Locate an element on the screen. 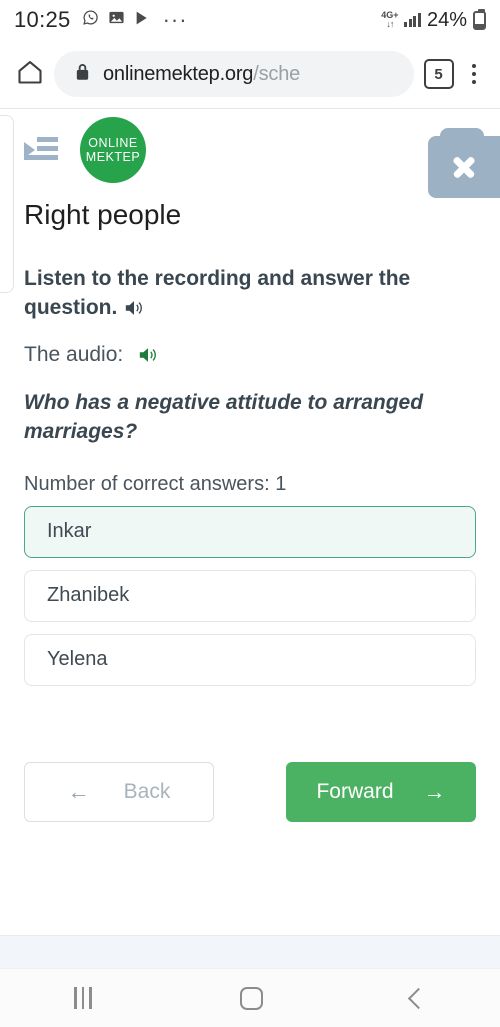  status-bar: 10:25 ··· 4G+ ↓↑ 24% is located at coordinates (250, 20).